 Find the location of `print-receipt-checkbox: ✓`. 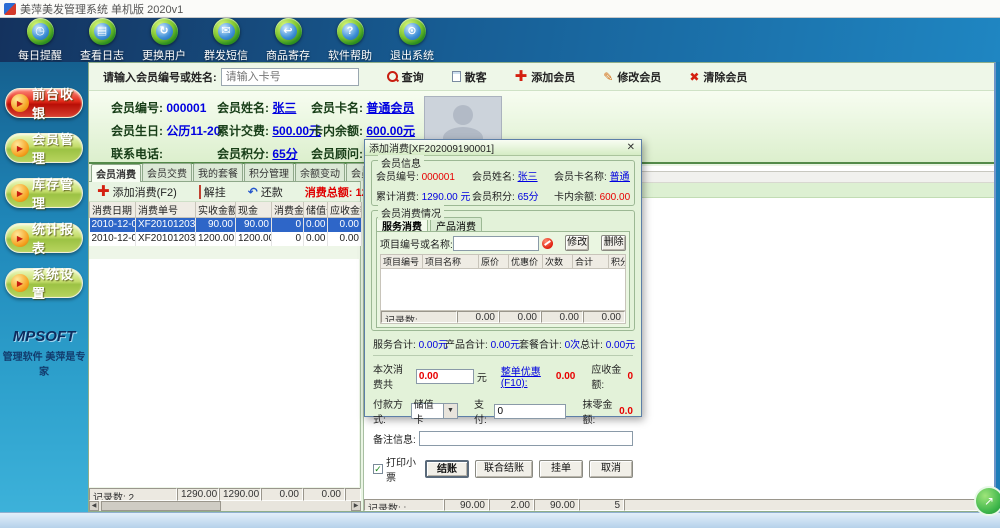

print-receipt-checkbox: ✓ is located at coordinates (378, 469).